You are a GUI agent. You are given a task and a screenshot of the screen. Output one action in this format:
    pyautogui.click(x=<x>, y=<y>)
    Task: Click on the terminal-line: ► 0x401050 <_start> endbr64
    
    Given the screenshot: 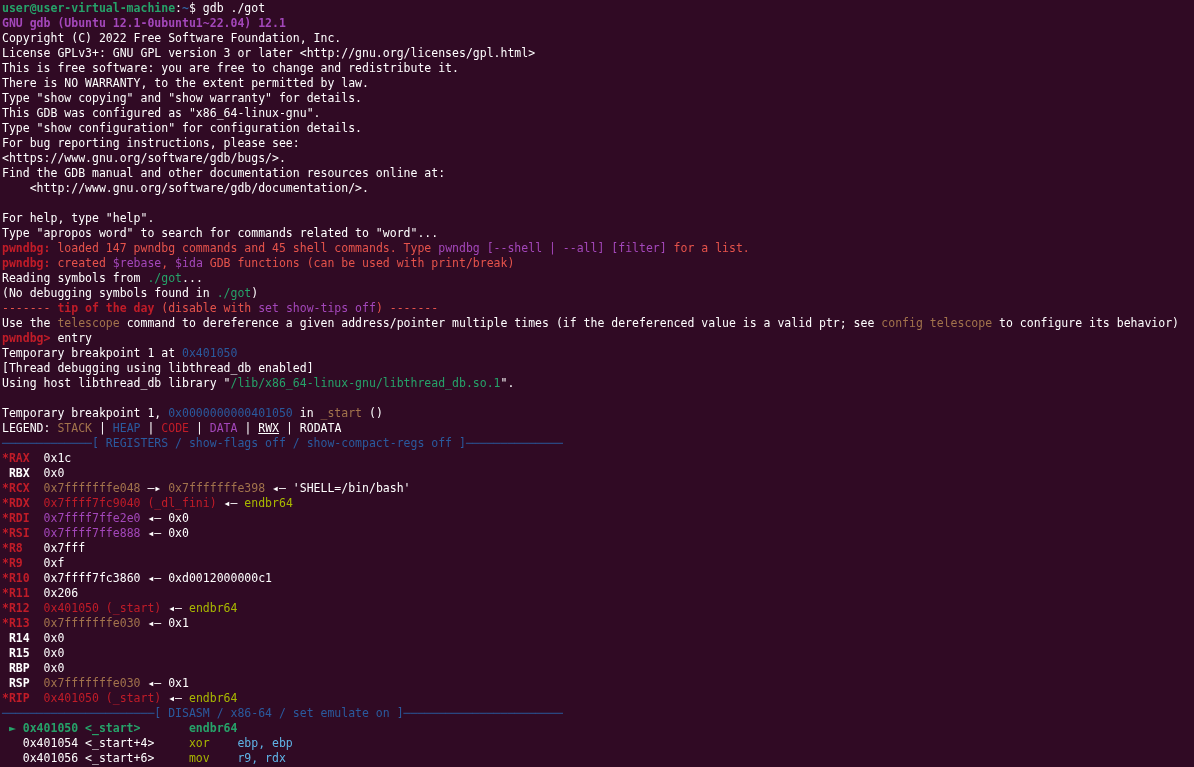 What is the action you would take?
    pyautogui.click(x=122, y=728)
    